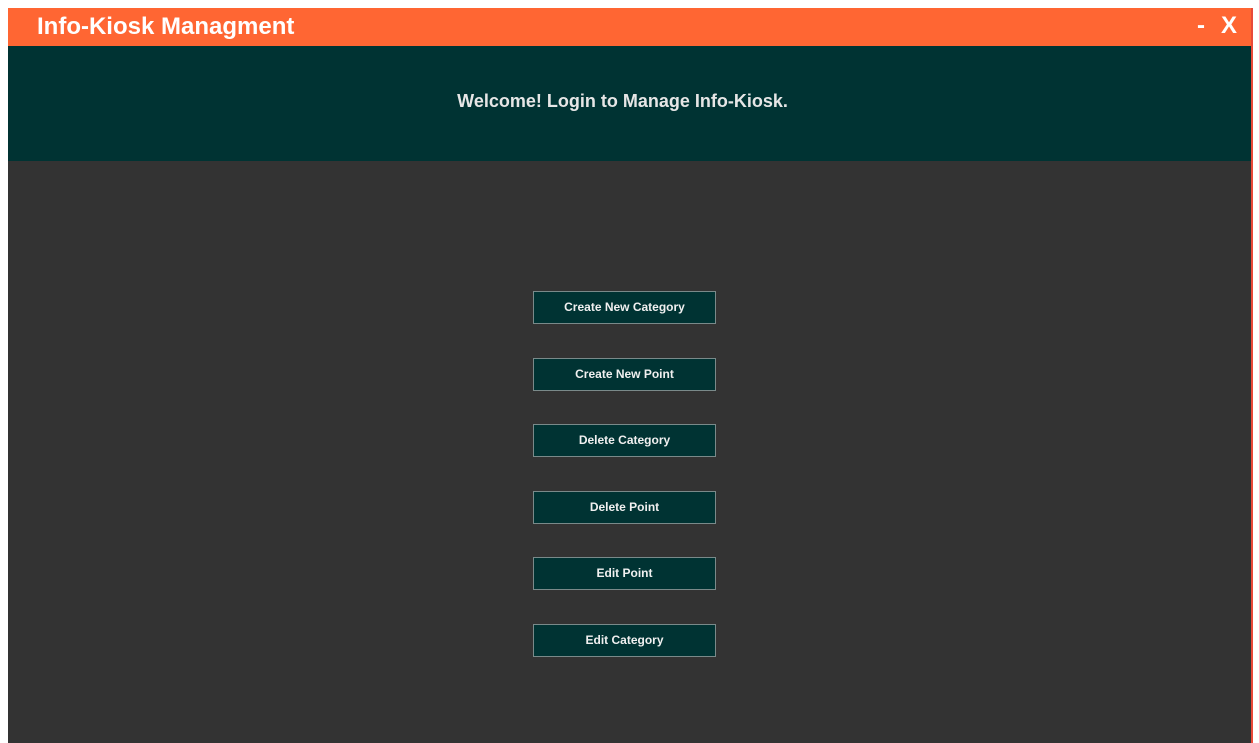 The image size is (1259, 743). Describe the element at coordinates (629, 27) in the screenshot. I see `title-bar: Info-Kiosk Managment - X` at that location.